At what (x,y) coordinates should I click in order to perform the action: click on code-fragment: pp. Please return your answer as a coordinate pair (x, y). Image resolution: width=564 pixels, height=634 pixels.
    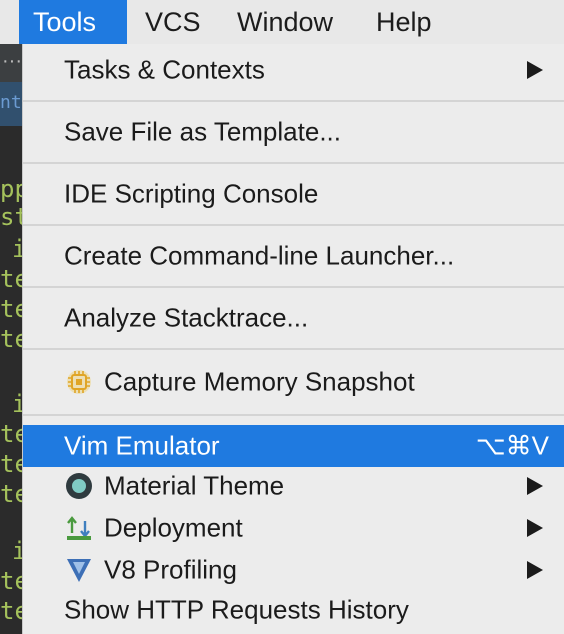
    Looking at the image, I should click on (11, 189).